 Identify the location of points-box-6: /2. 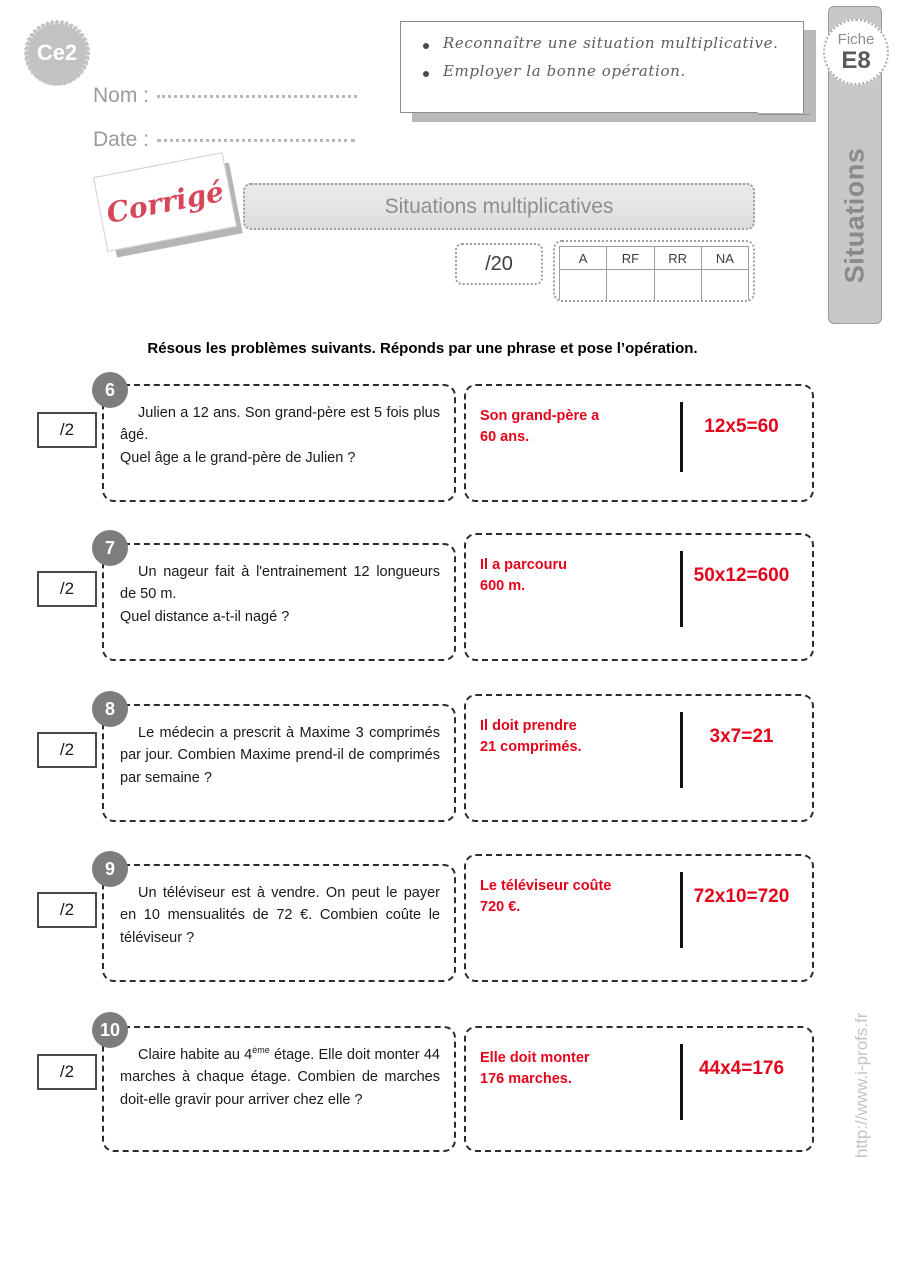
(67, 430).